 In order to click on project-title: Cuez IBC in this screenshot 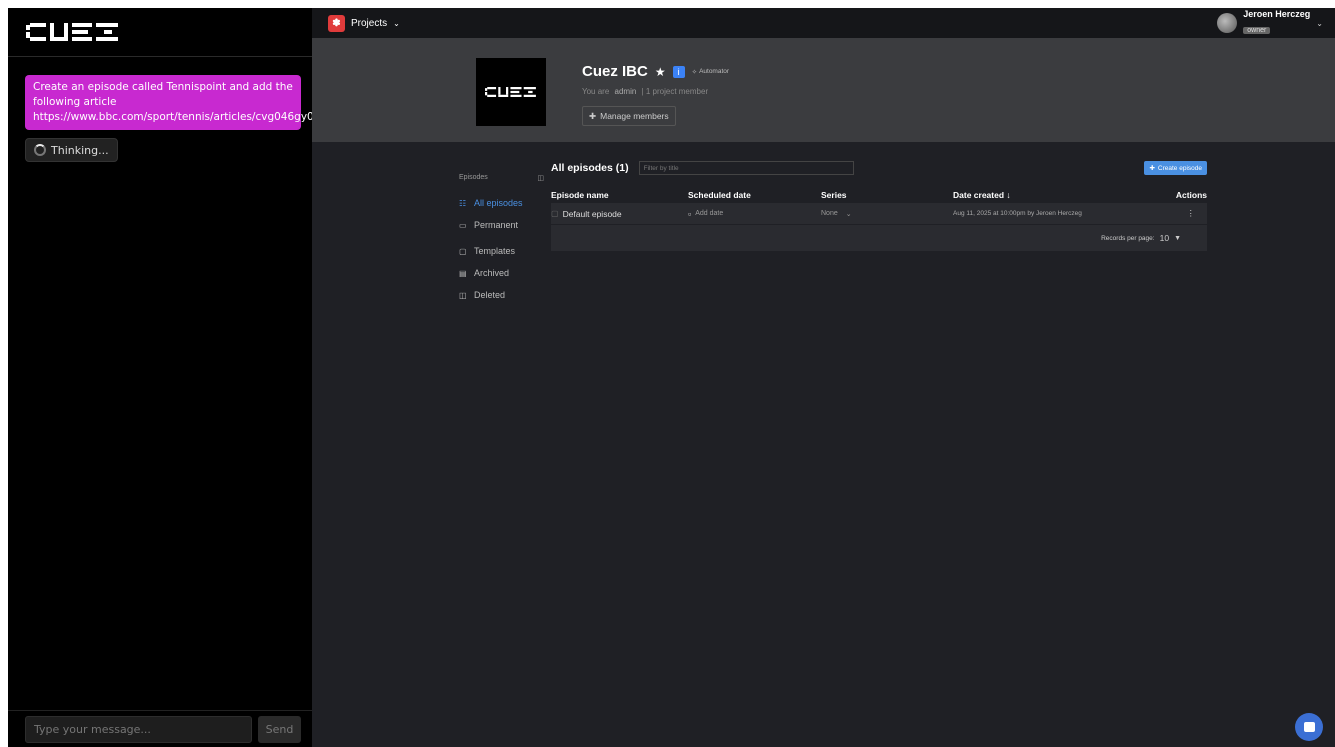, I will do `click(615, 71)`.